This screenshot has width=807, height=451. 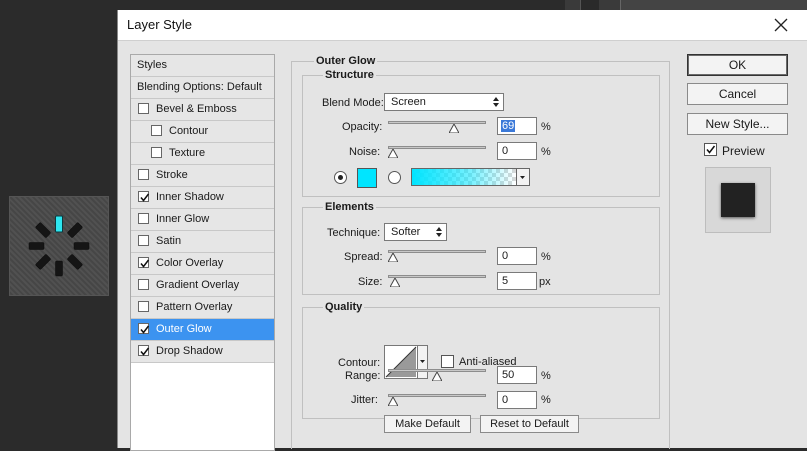 I want to click on dialog-title: Layer Style, so click(x=160, y=24).